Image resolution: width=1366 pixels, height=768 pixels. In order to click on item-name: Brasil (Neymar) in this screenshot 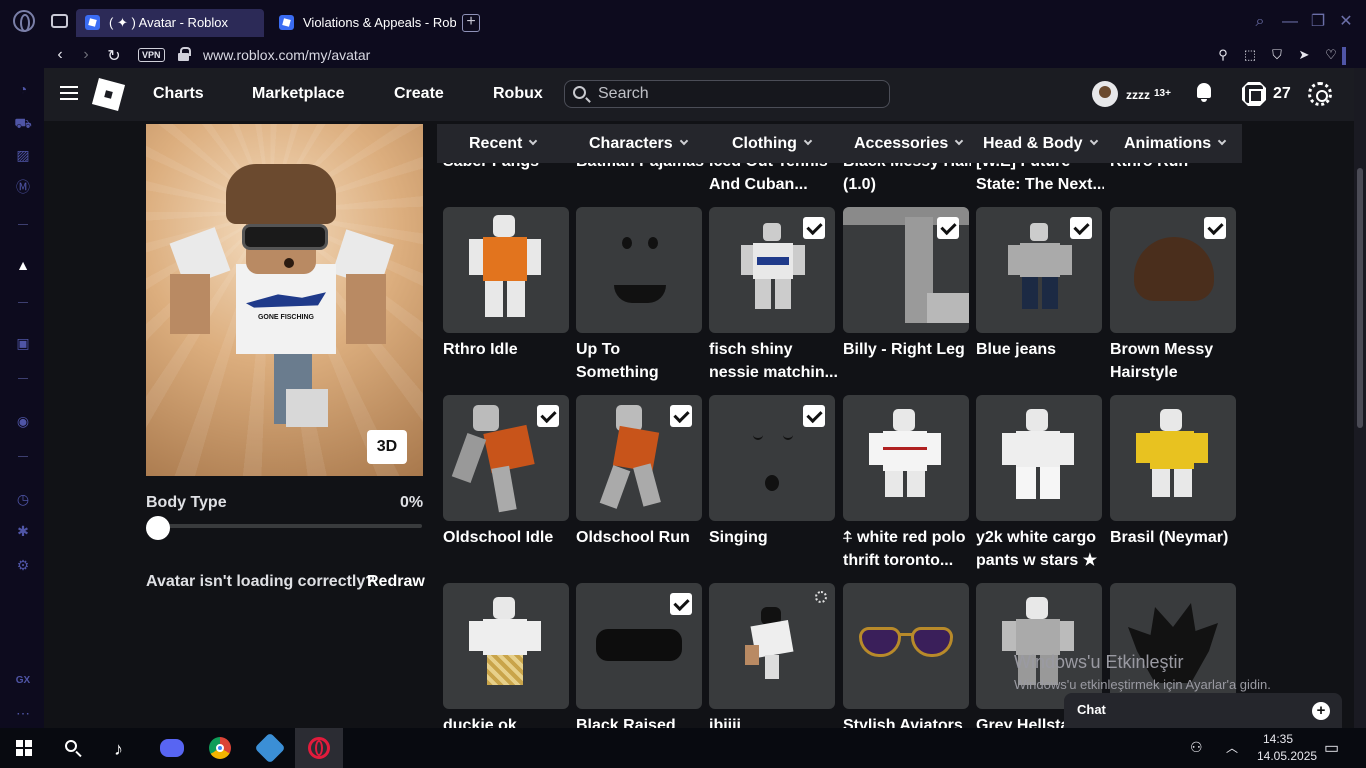, I will do `click(1175, 537)`.